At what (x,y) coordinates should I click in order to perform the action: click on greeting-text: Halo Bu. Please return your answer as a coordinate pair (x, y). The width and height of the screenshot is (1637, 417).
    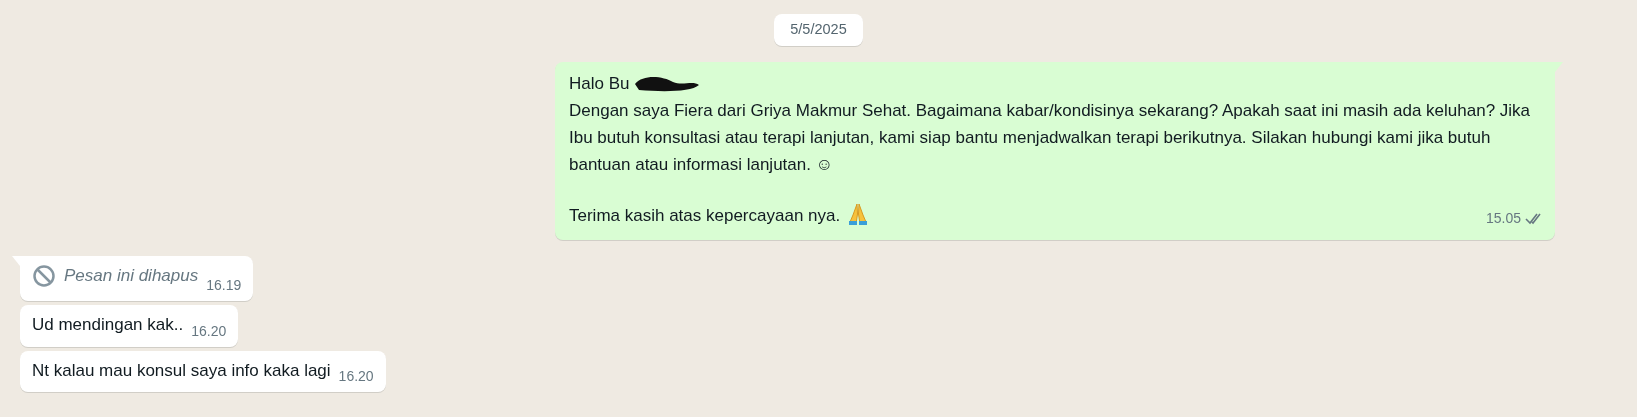
    Looking at the image, I should click on (599, 83).